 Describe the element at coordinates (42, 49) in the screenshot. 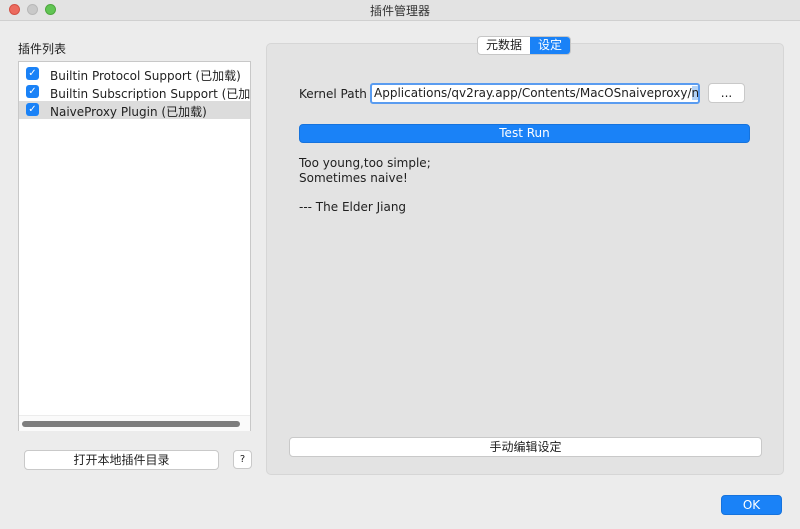

I see `plugin-list-label: 插件列表` at that location.